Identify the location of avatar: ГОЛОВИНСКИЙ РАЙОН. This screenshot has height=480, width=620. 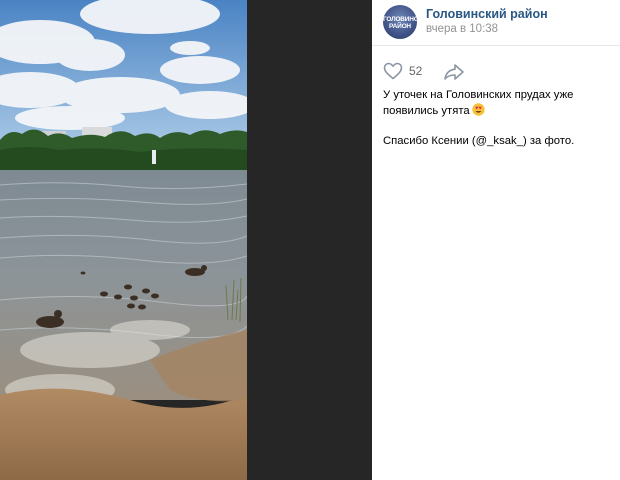
(400, 22).